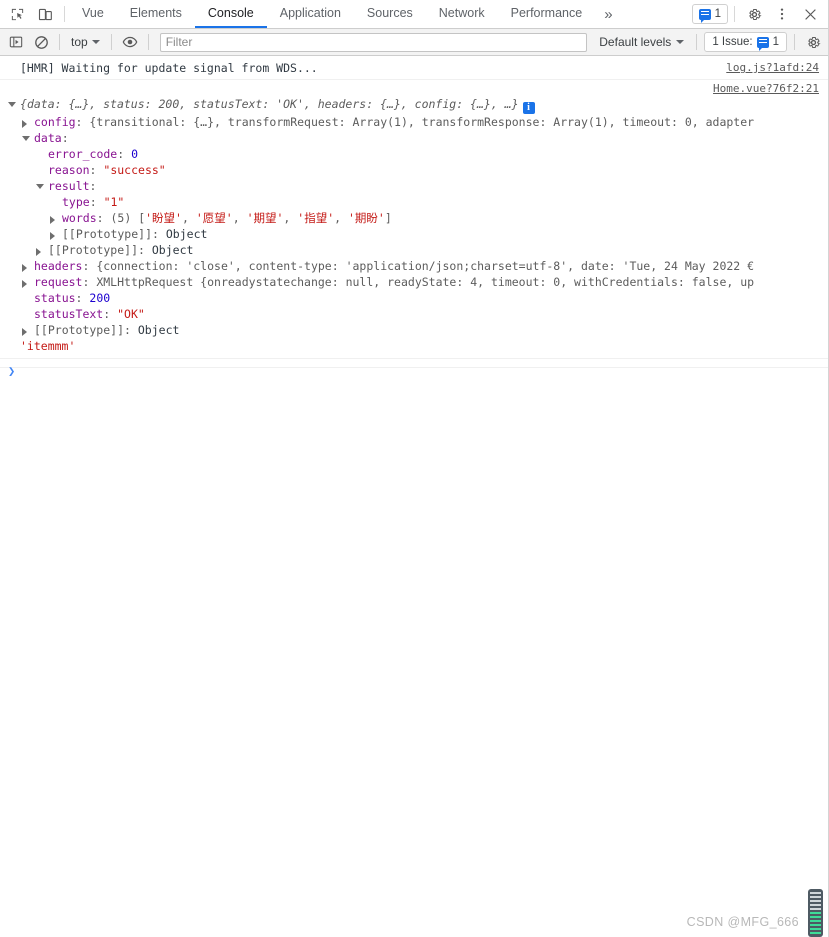  What do you see at coordinates (366, 218) in the screenshot?
I see `array-item-4: '期盼'` at bounding box center [366, 218].